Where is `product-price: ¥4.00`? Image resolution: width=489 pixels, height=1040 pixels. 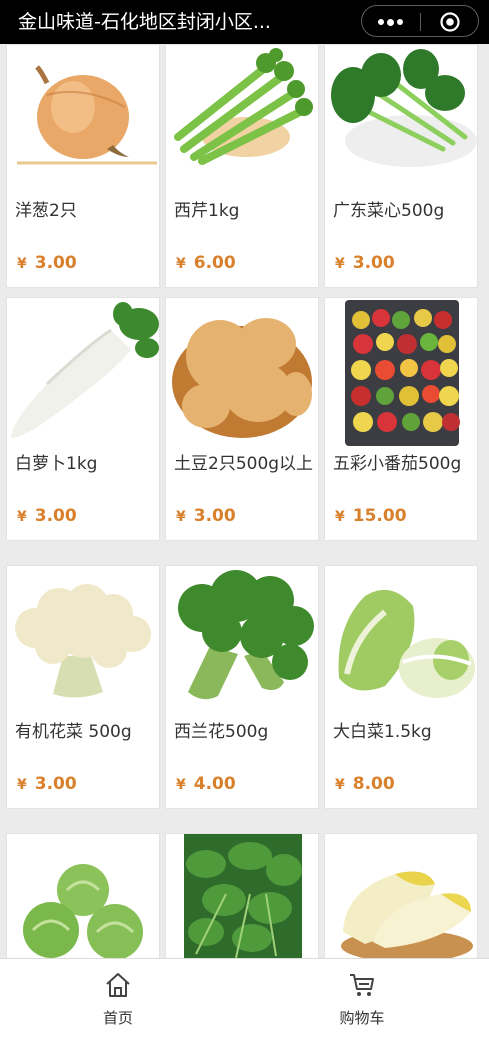
product-price: ¥4.00 is located at coordinates (206, 784).